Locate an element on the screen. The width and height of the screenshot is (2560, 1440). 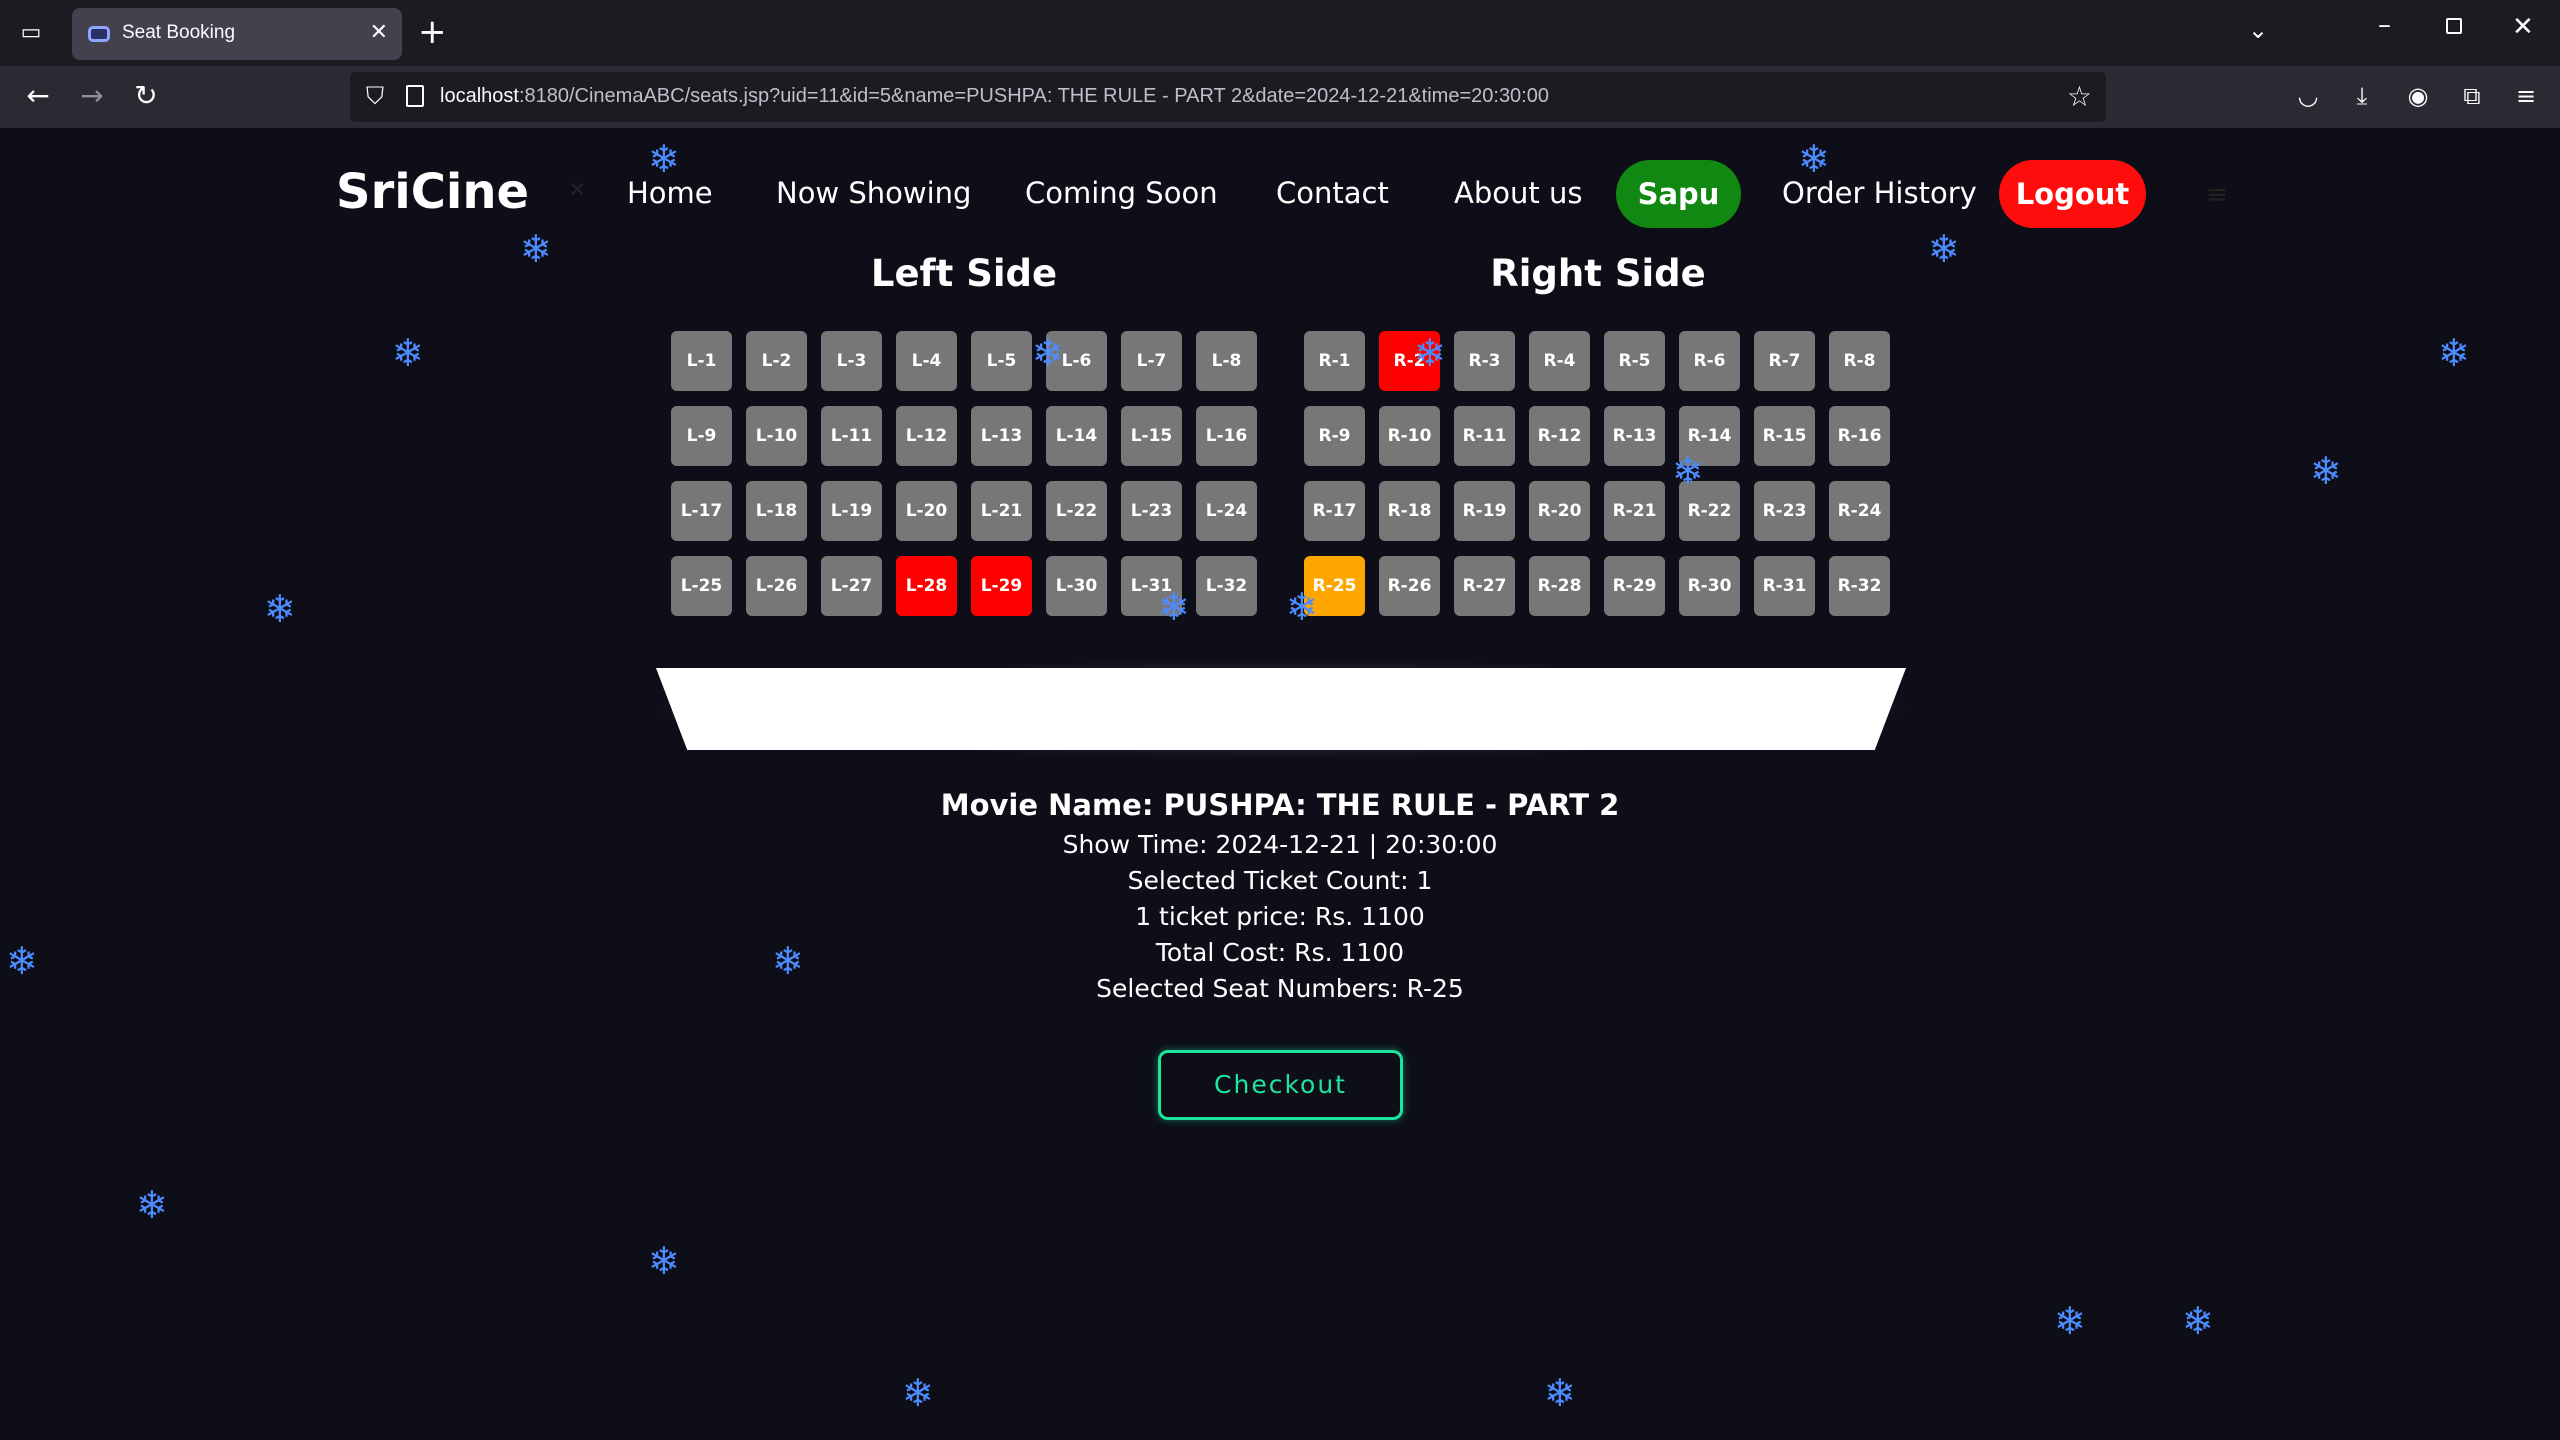
nav-link-order-history: Order History is located at coordinates (1879, 193).